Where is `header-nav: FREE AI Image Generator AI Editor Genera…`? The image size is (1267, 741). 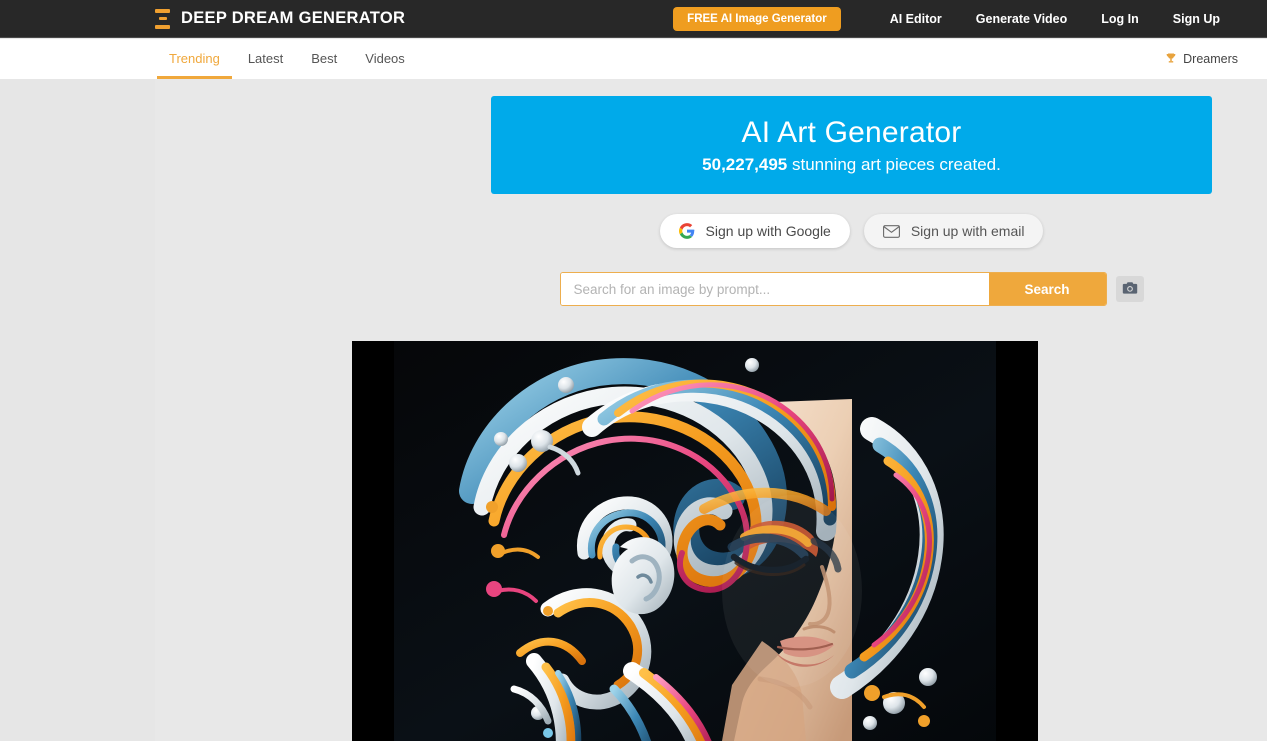 header-nav: FREE AI Image Generator AI Editor Genera… is located at coordinates (955, 18).